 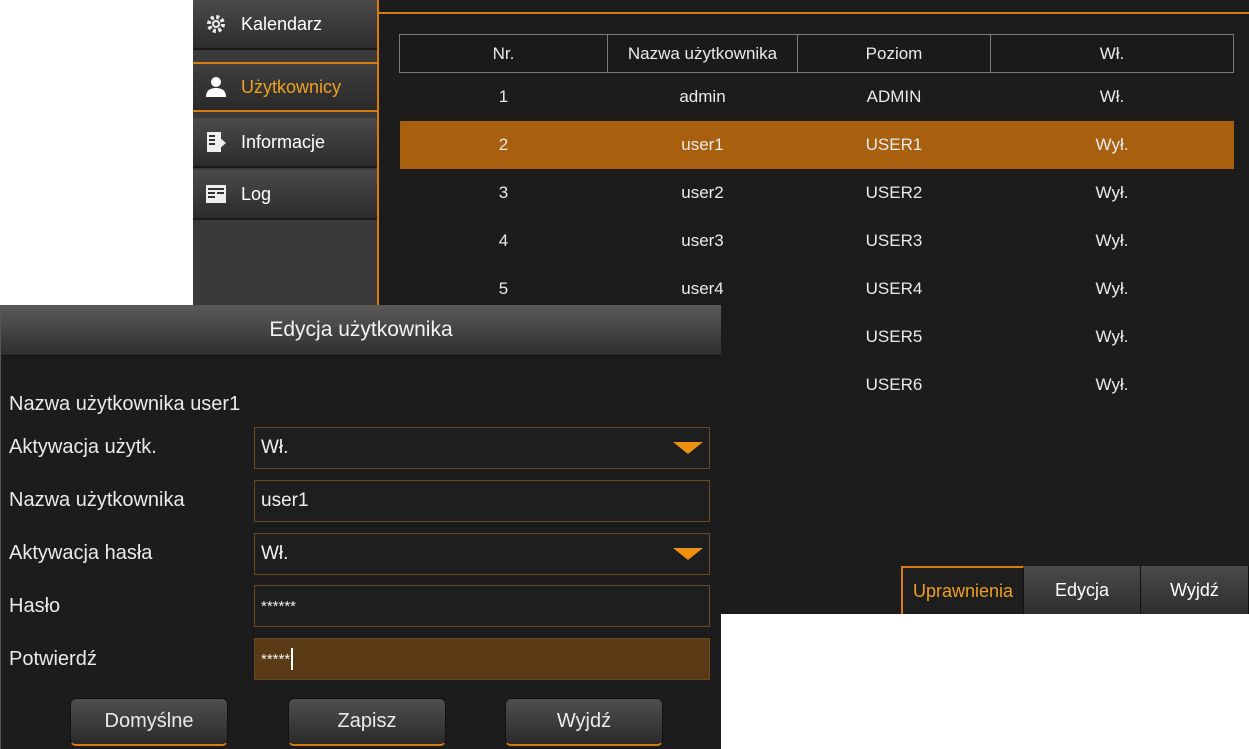 I want to click on user-activation-label: Aktywacja użytk., so click(x=83, y=447).